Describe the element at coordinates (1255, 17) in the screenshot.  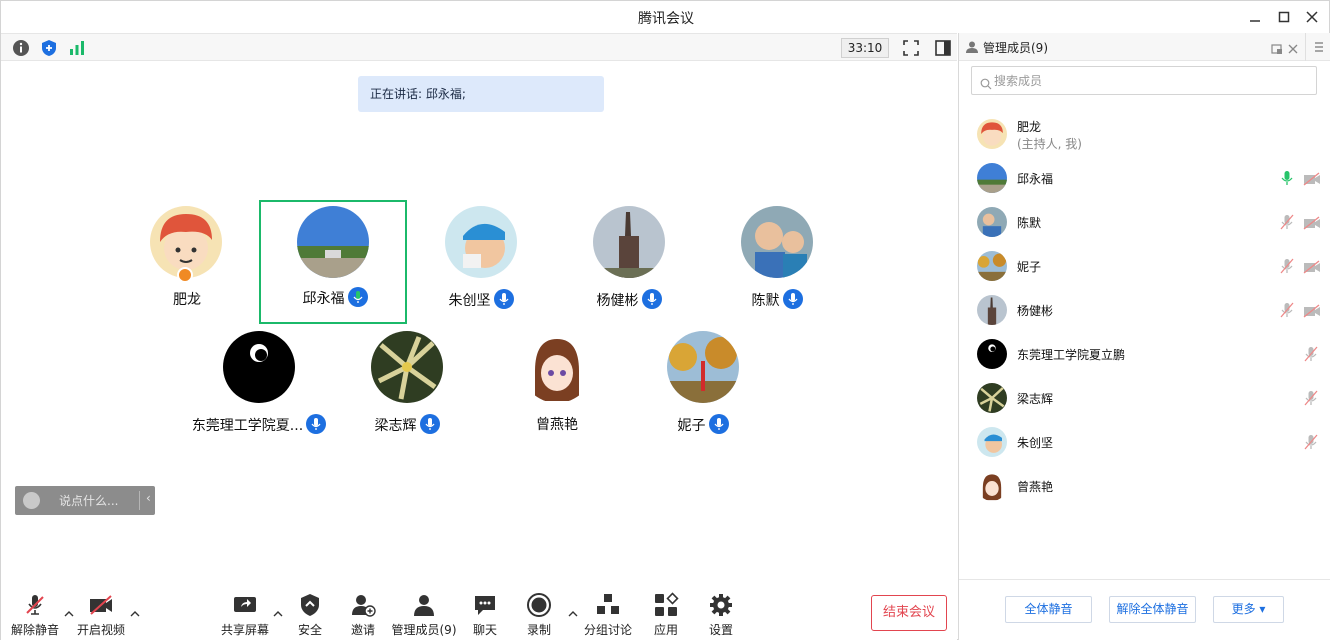
I see `minimize-icon` at that location.